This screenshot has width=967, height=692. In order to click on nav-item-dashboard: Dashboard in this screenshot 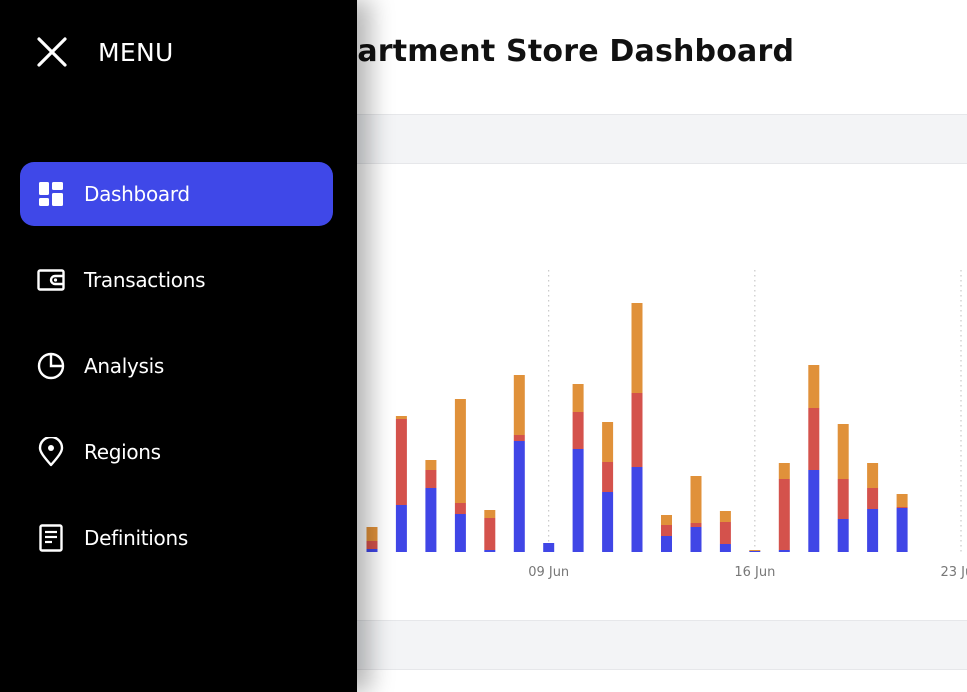, I will do `click(176, 194)`.